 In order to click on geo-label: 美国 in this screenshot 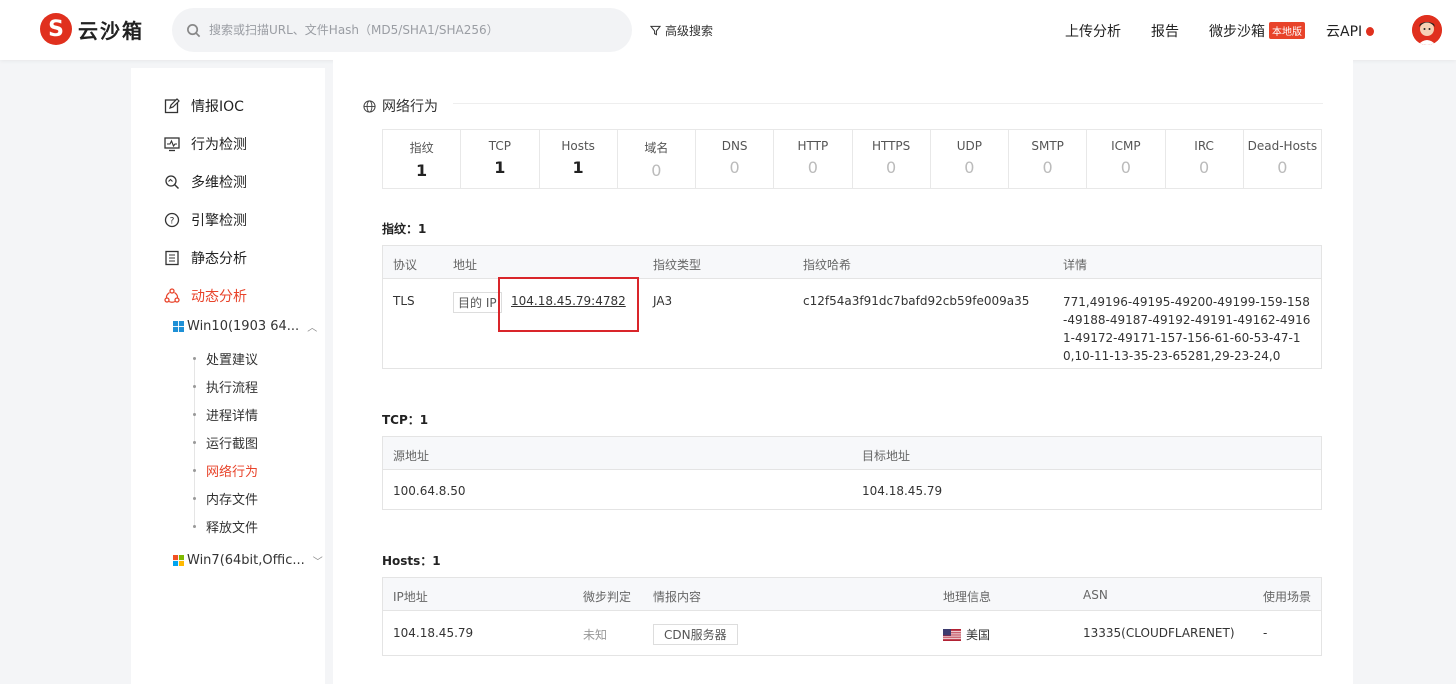, I will do `click(978, 635)`.